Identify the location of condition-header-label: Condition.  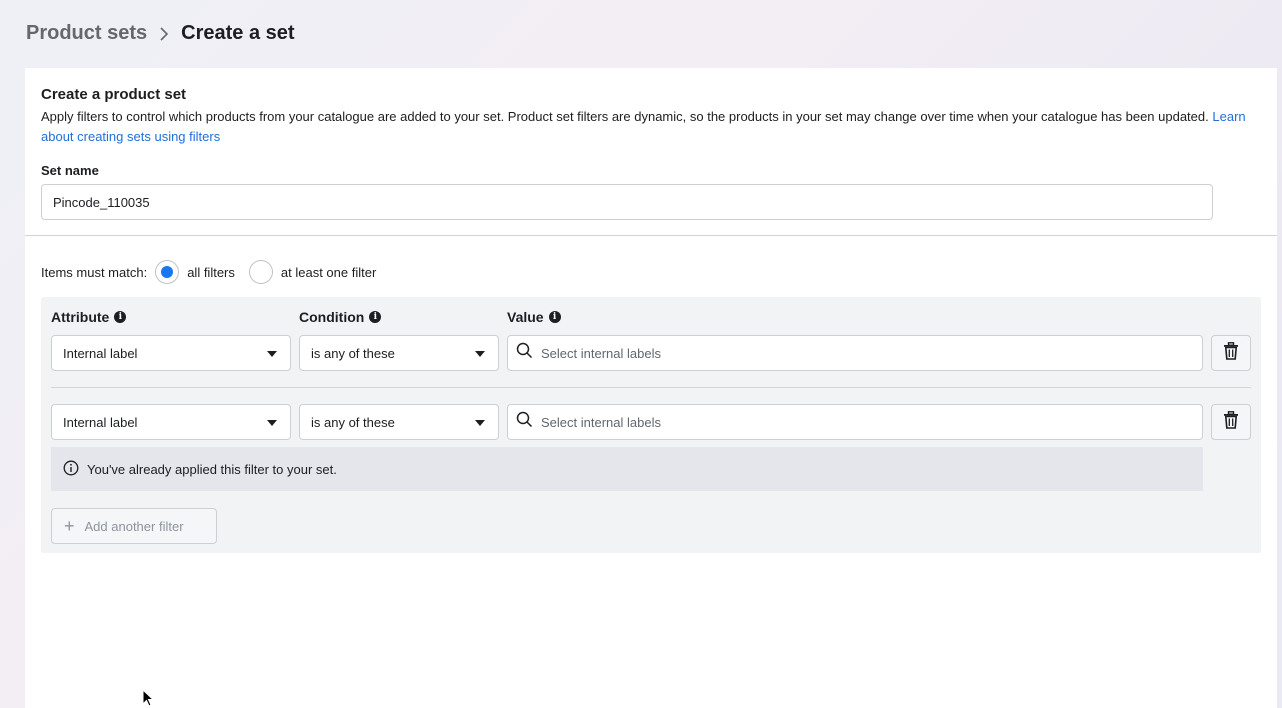
(332, 317).